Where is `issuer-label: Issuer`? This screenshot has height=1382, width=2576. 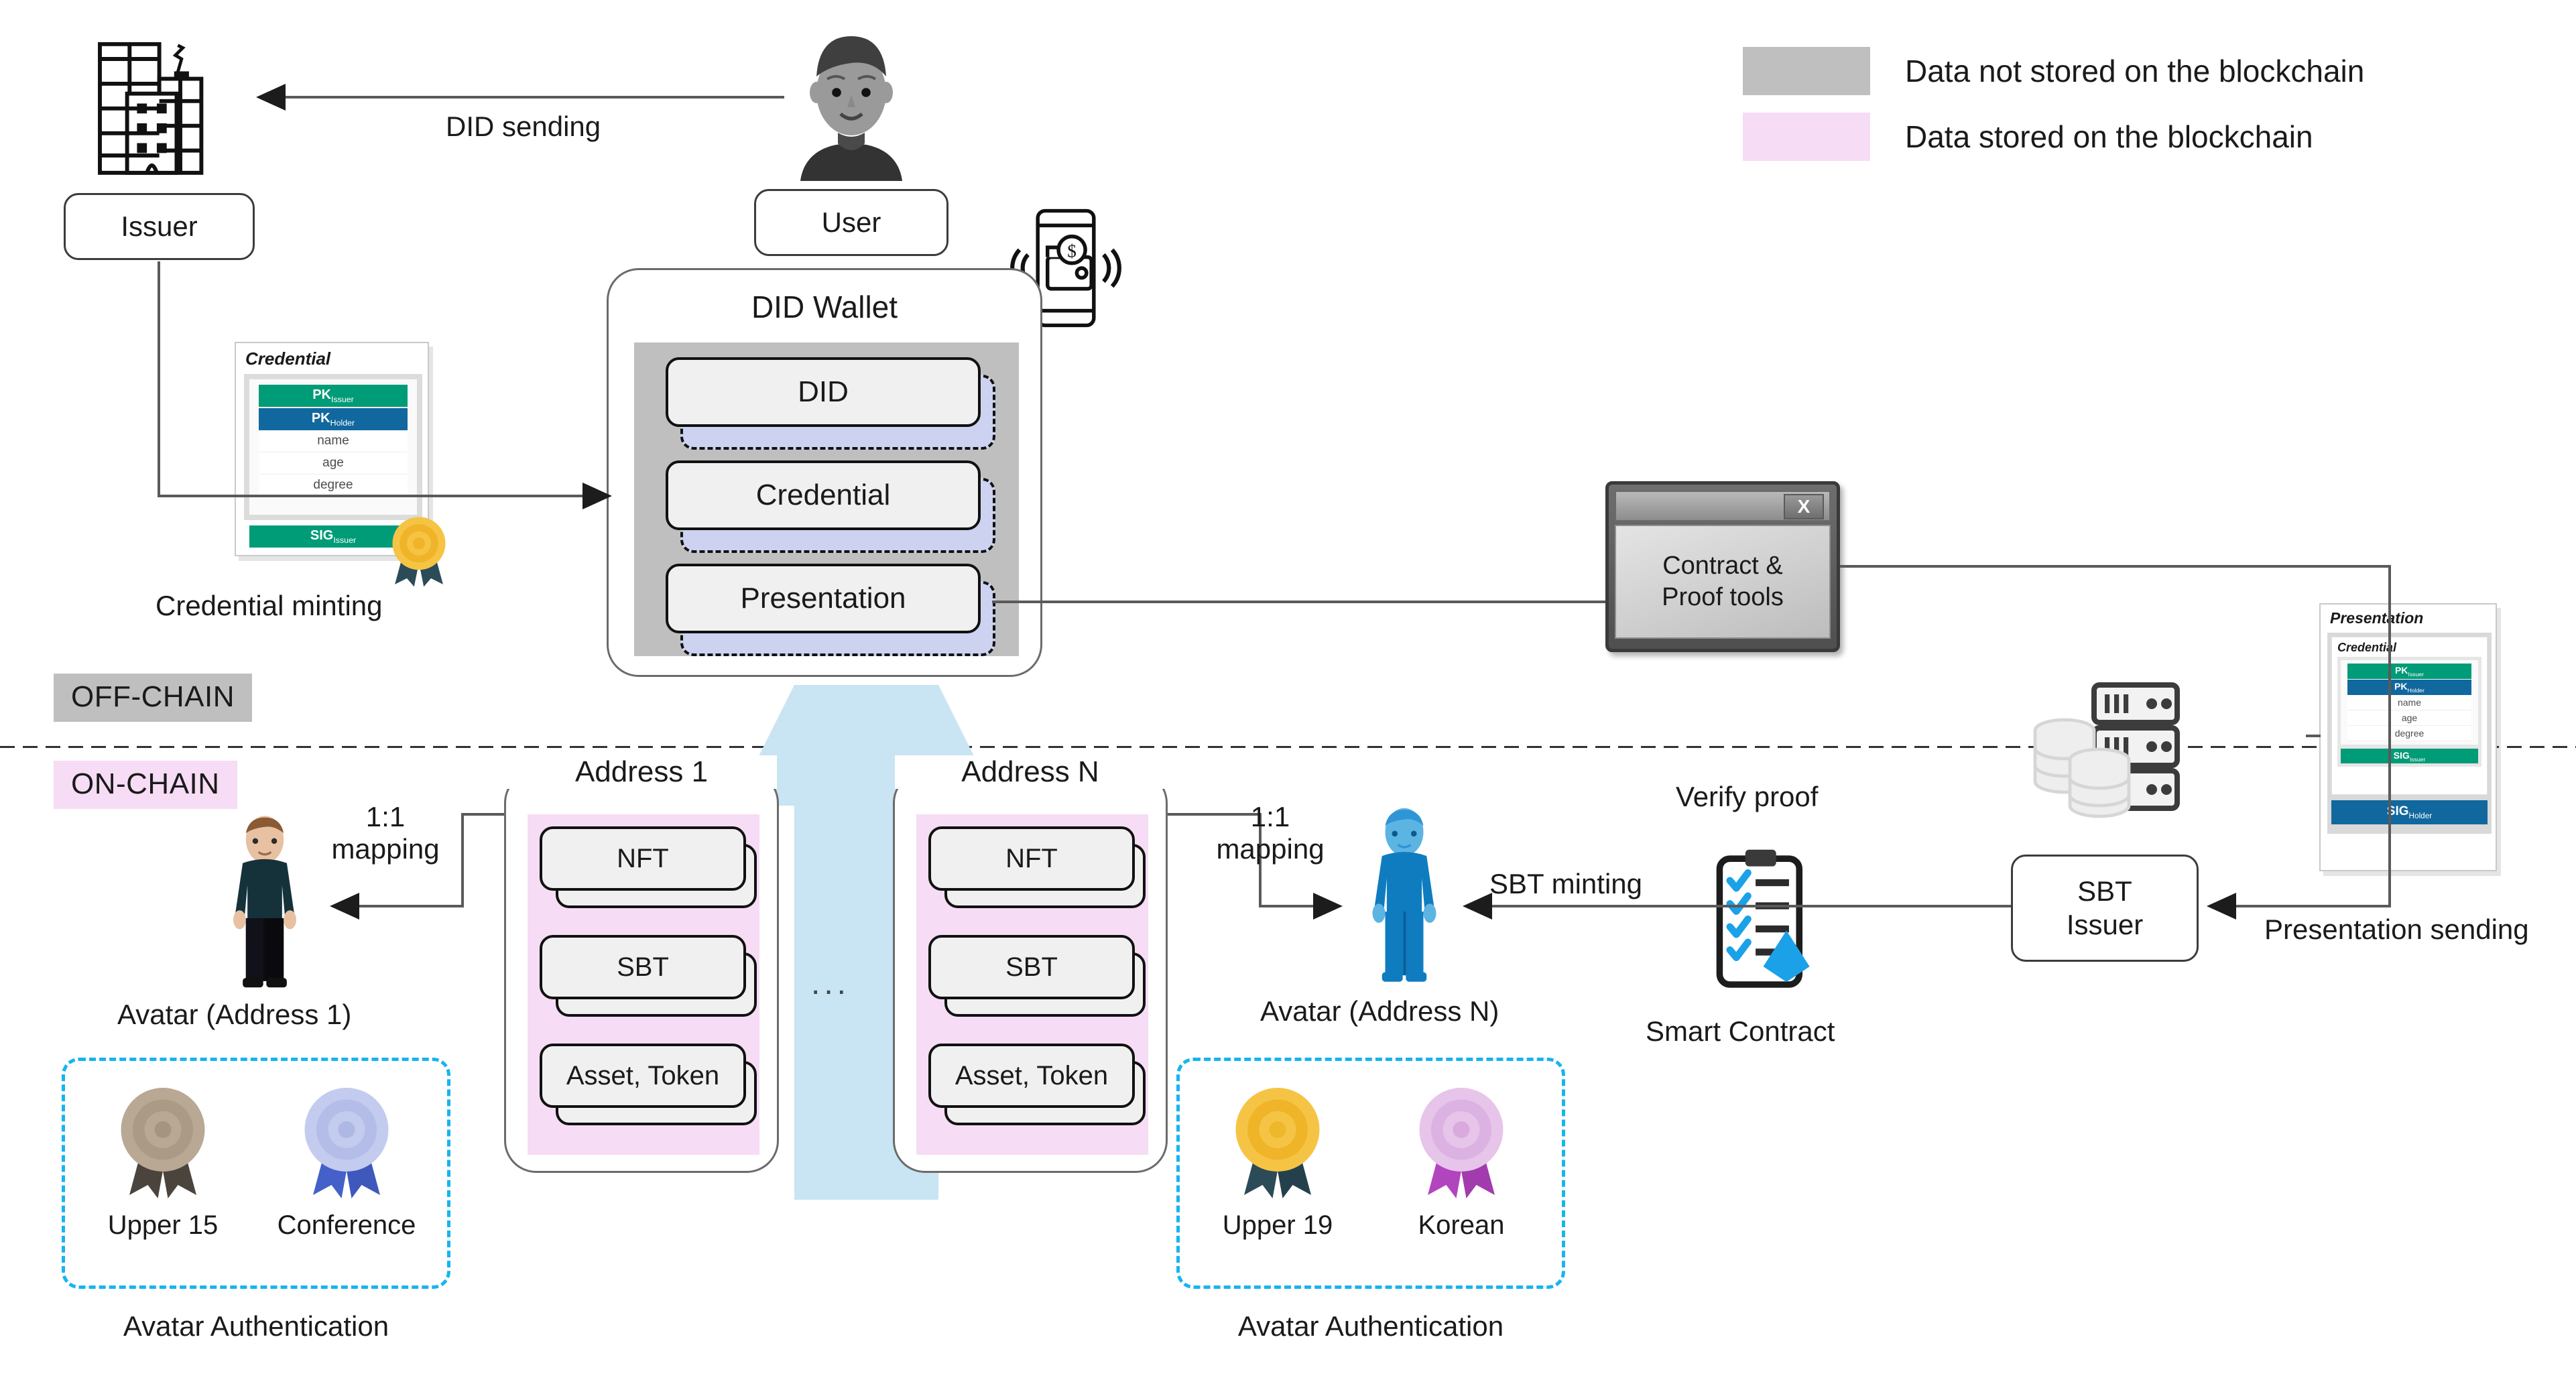 issuer-label: Issuer is located at coordinates (159, 226).